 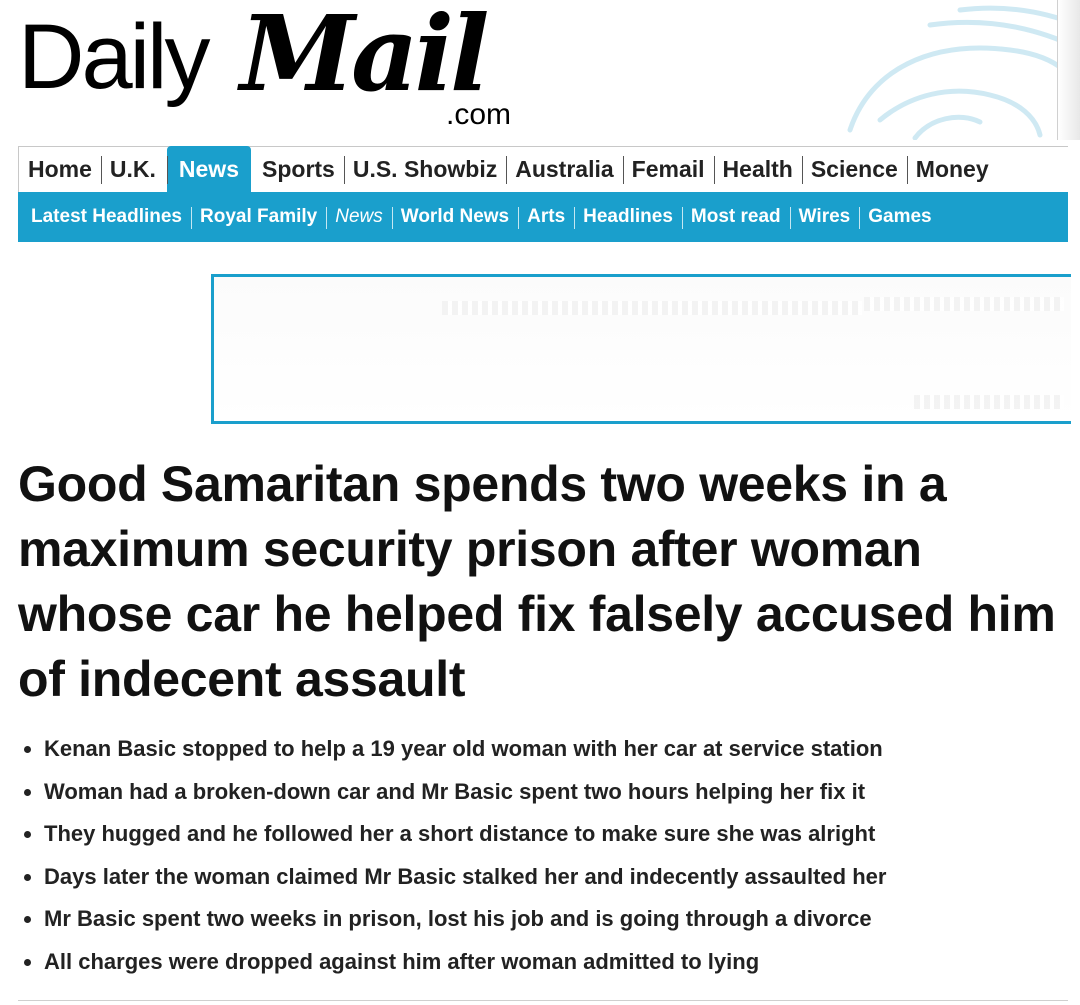 What do you see at coordinates (668, 169) in the screenshot?
I see `nav-item-femail: Femail` at bounding box center [668, 169].